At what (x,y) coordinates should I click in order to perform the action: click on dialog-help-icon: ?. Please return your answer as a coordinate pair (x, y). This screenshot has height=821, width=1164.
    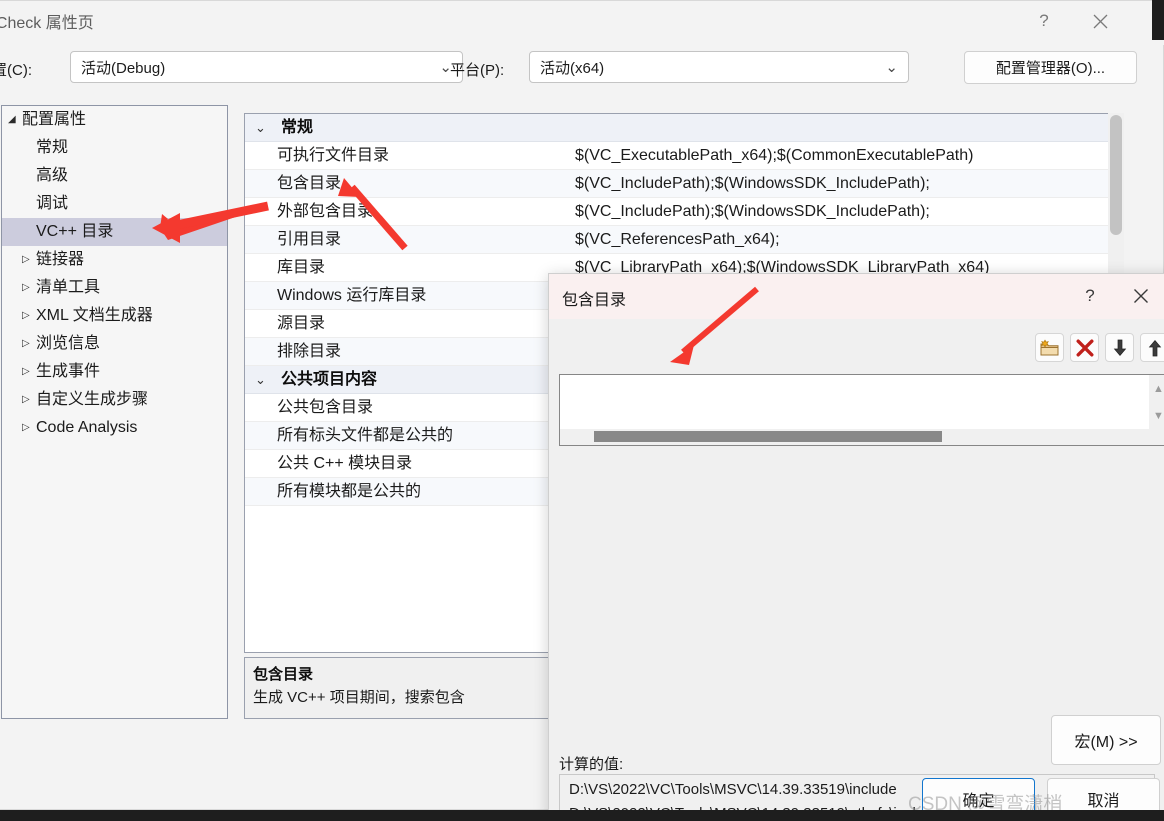
    Looking at the image, I should click on (1090, 296).